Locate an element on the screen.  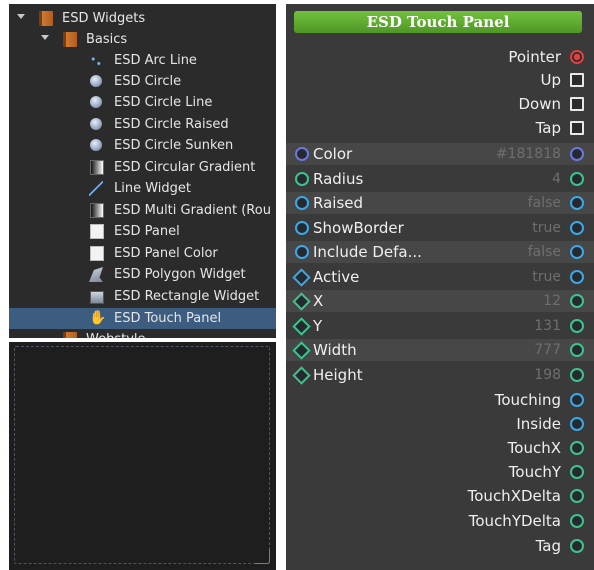
output-label: Tag is located at coordinates (548, 546).